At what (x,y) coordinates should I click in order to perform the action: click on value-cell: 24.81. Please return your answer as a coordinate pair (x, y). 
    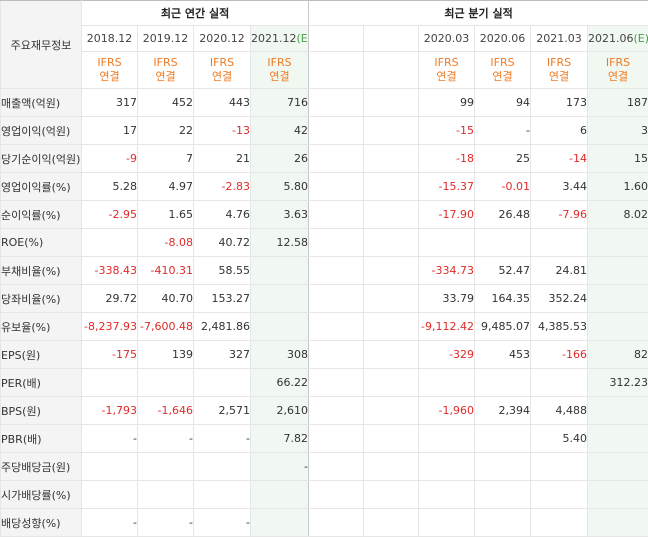
    Looking at the image, I should click on (559, 270).